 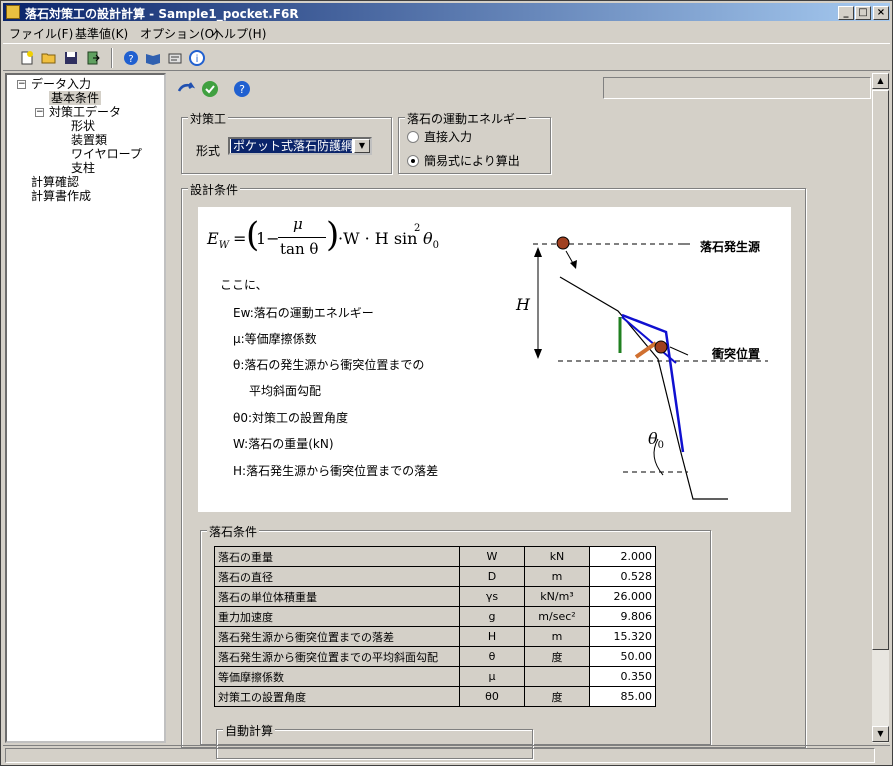 What do you see at coordinates (337, 576) in the screenshot?
I see `row-label: 落石の直径` at bounding box center [337, 576].